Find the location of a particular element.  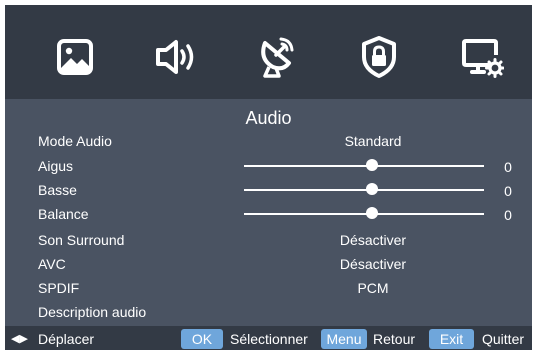

monitor-settings-icon is located at coordinates (482, 57).